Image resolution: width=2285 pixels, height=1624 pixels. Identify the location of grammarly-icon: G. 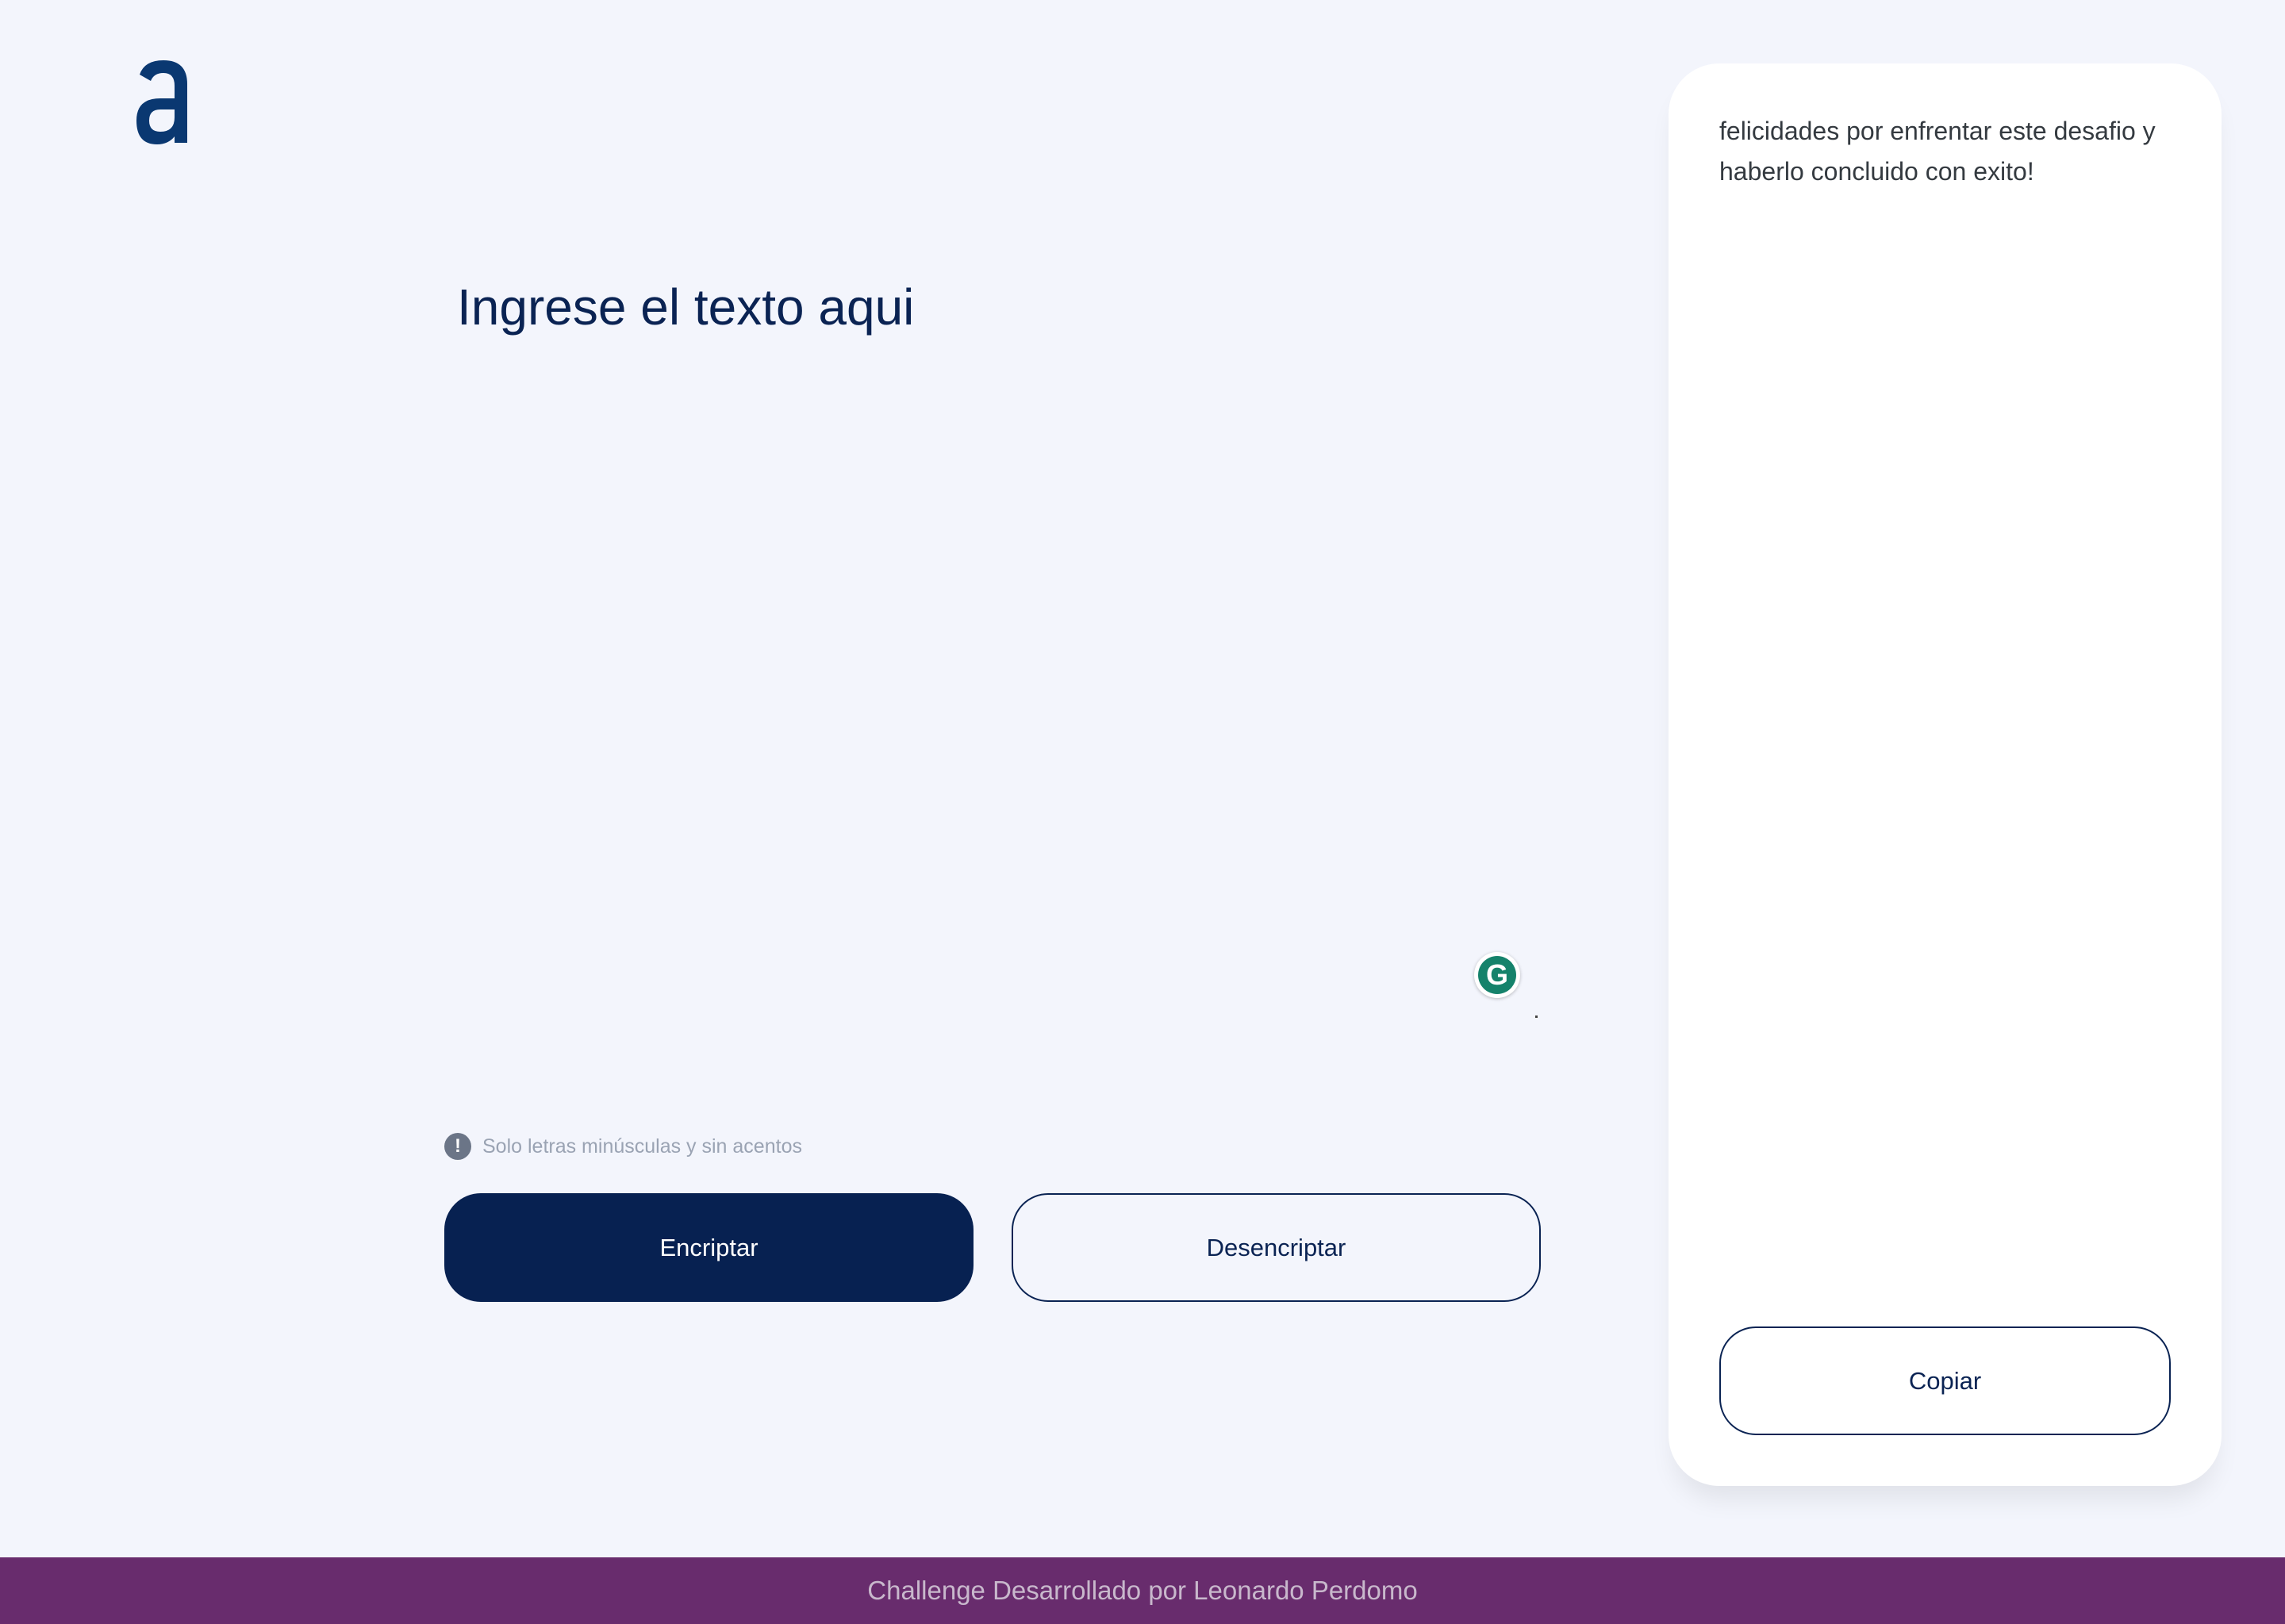
(1497, 975).